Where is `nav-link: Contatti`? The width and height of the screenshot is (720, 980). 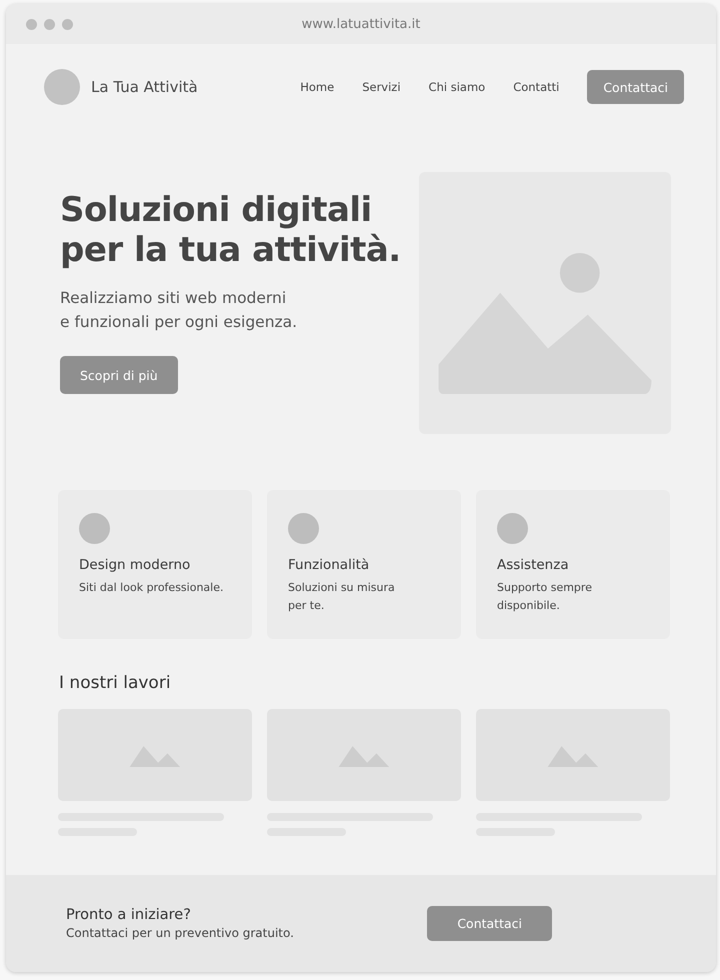
nav-link: Contatti is located at coordinates (536, 87).